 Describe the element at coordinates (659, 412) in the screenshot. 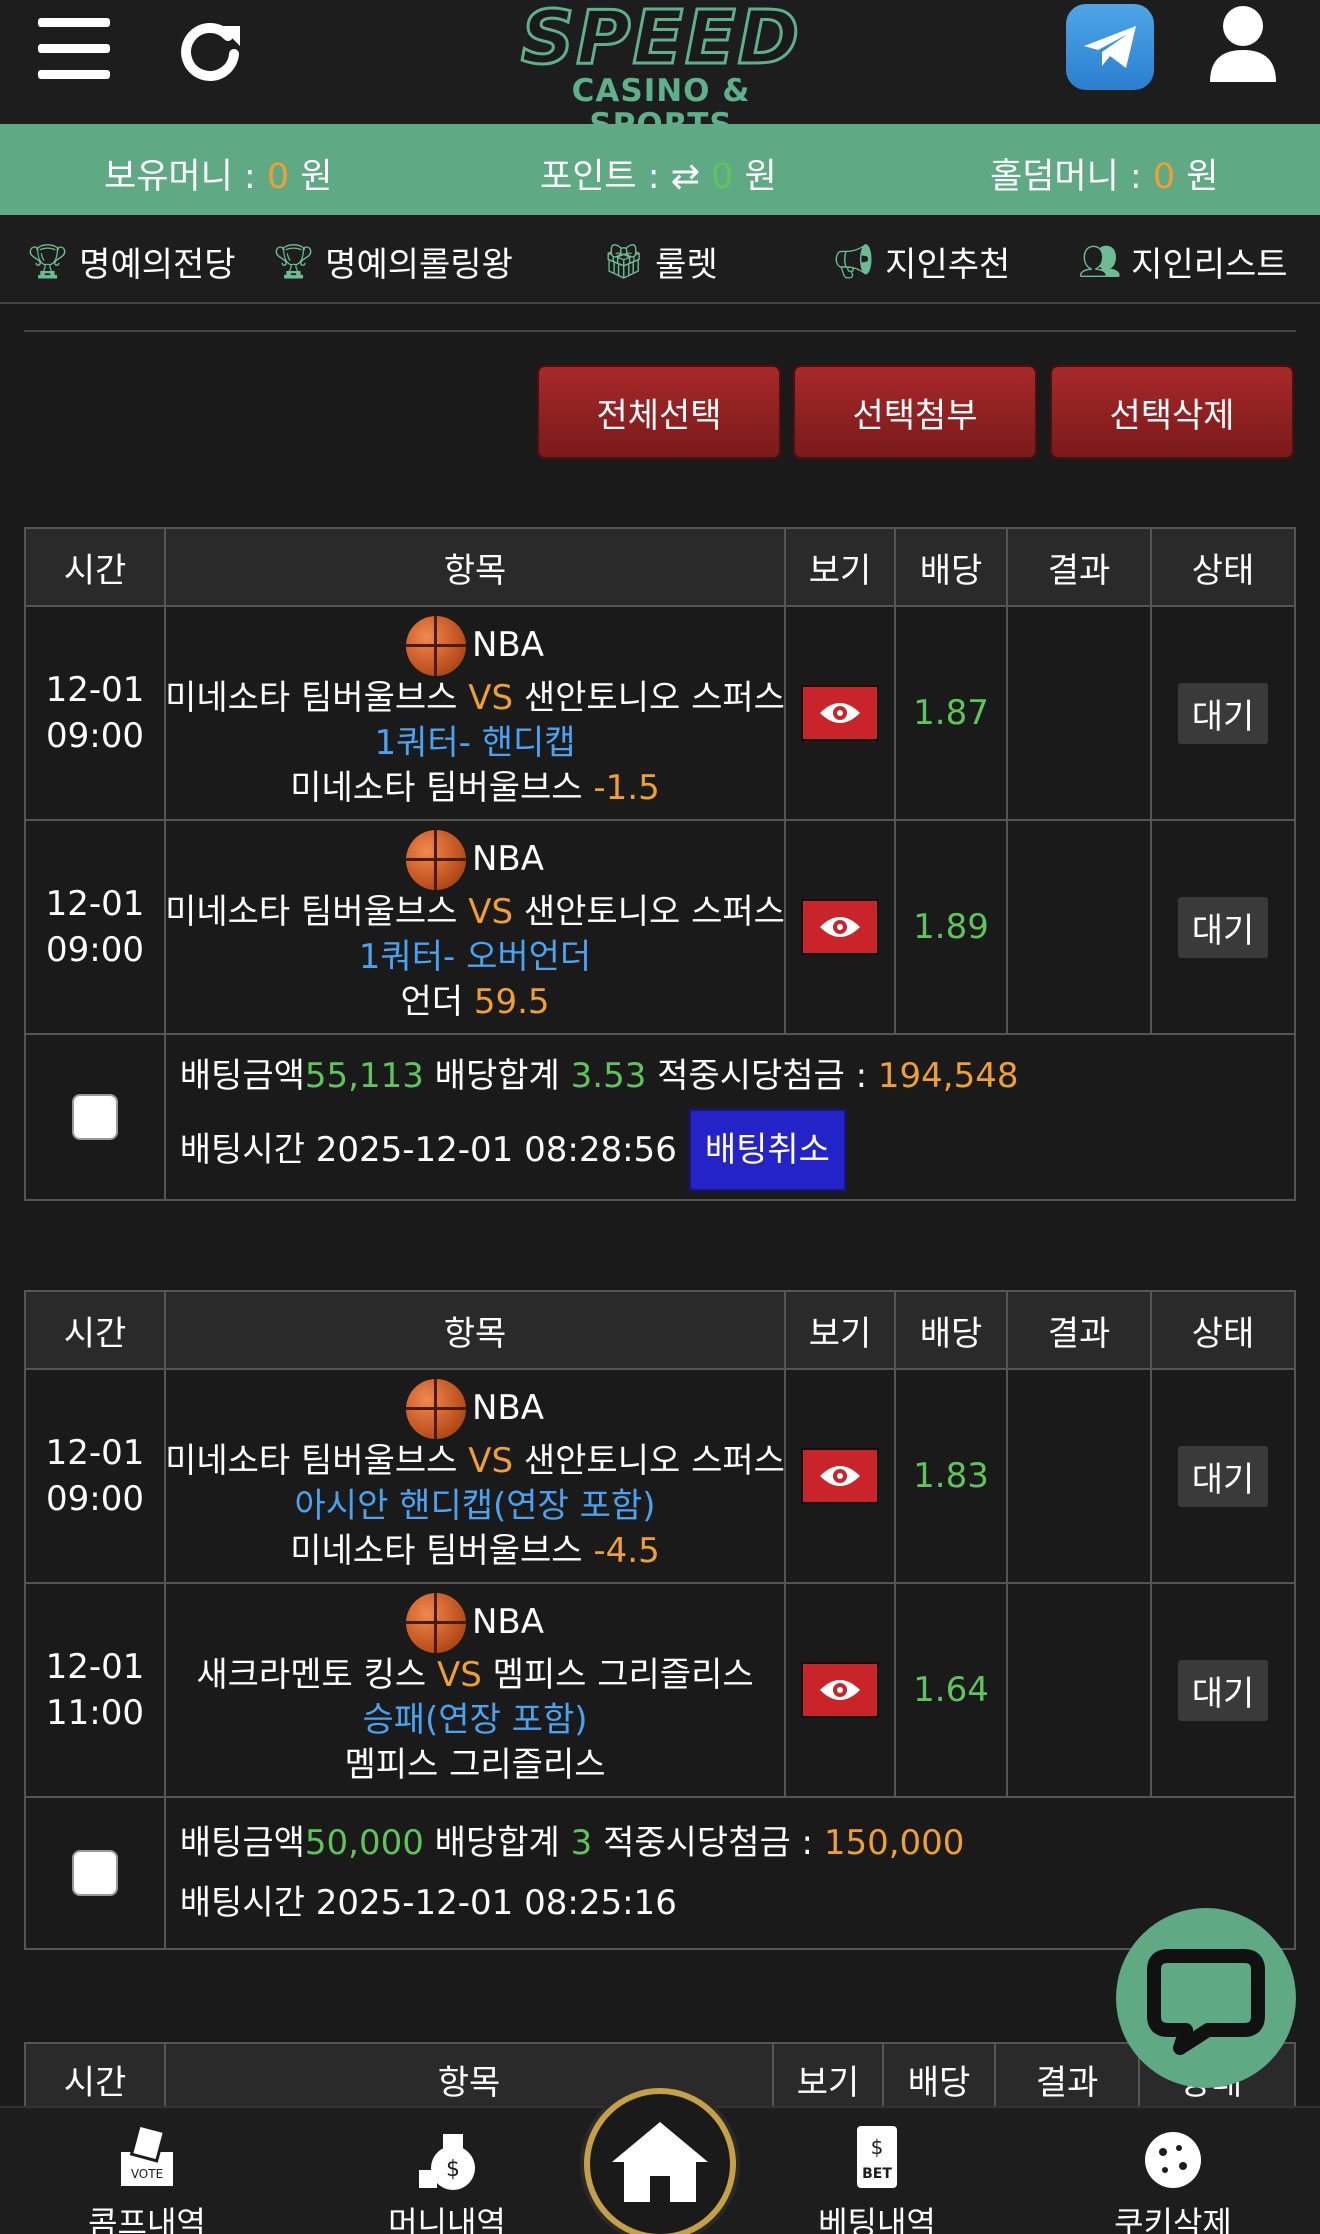

I see `select-all-button: 전체선택` at that location.